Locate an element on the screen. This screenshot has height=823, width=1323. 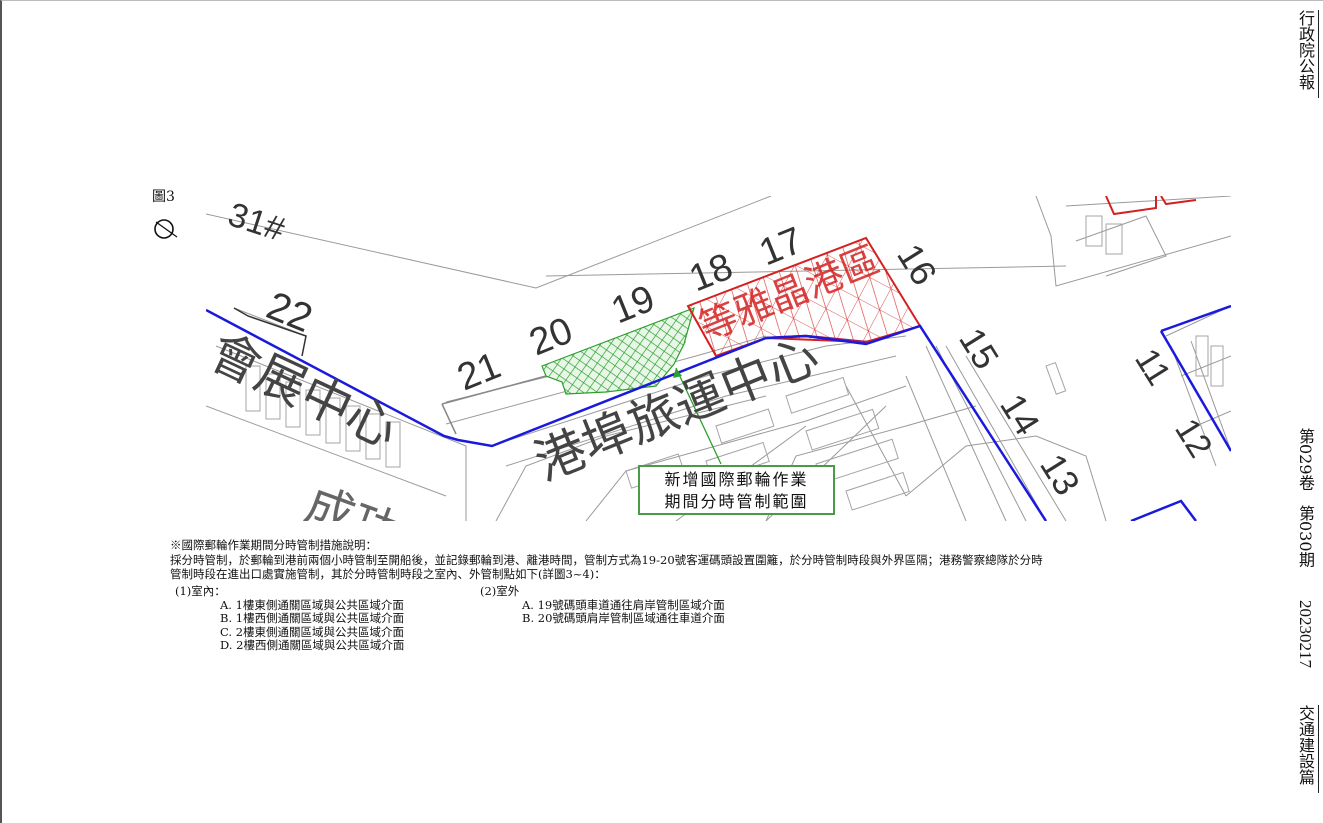
indoor-item: D. 2樓西側通關區域與公共區域介面 is located at coordinates (312, 645).